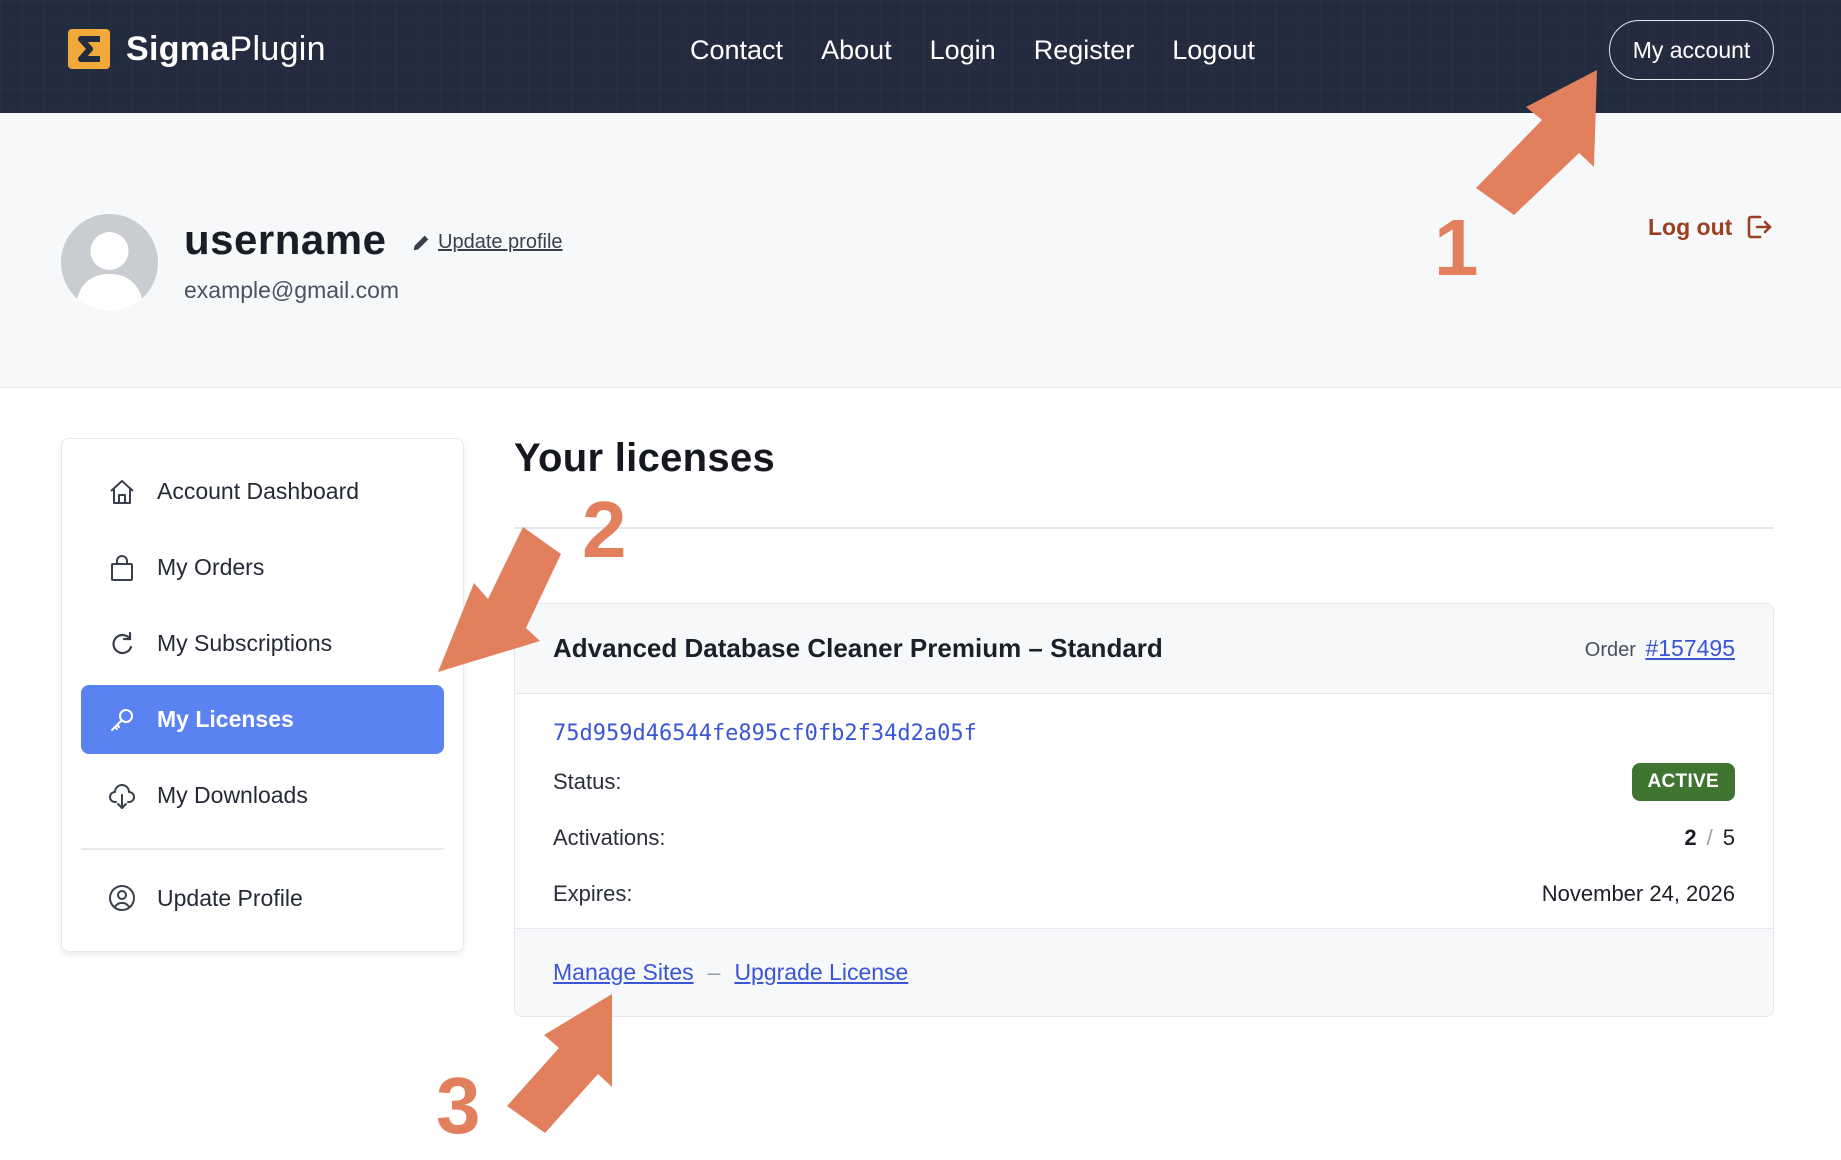 The width and height of the screenshot is (1841, 1160). I want to click on status-row: Status: ACTIVE, so click(1144, 782).